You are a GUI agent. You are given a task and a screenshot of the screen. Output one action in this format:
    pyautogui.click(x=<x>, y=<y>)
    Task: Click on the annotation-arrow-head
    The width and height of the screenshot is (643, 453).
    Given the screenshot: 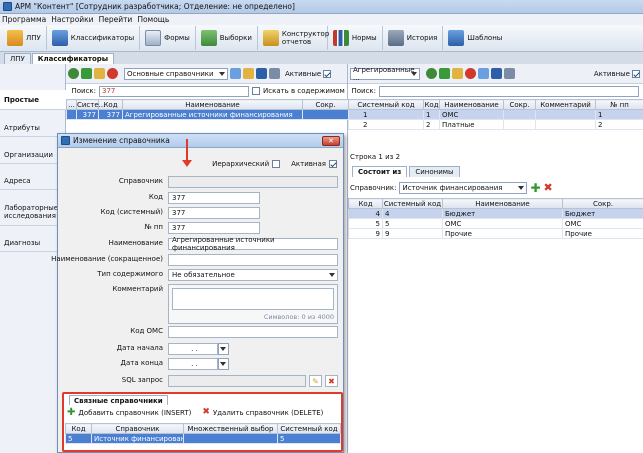 What is the action you would take?
    pyautogui.click(x=187, y=163)
    